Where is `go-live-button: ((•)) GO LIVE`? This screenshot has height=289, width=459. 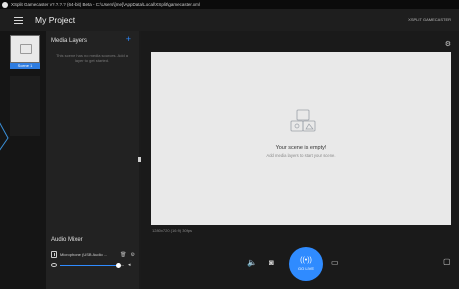
go-live-button: ((•)) GO LIVE is located at coordinates (306, 264).